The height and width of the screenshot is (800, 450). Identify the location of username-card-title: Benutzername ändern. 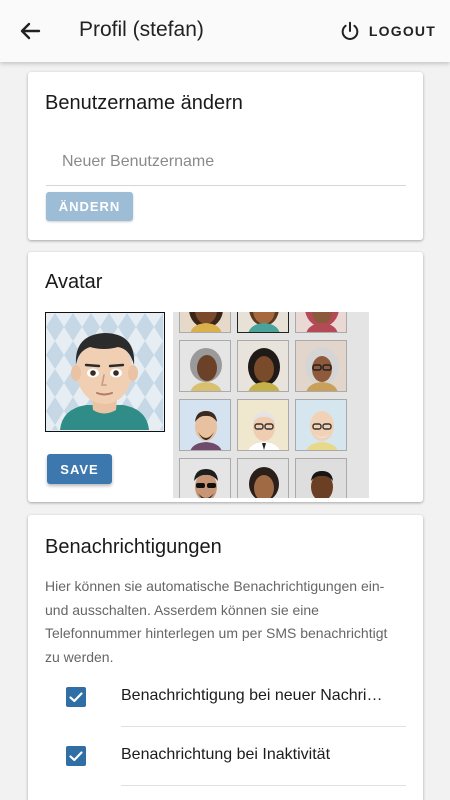
(144, 103).